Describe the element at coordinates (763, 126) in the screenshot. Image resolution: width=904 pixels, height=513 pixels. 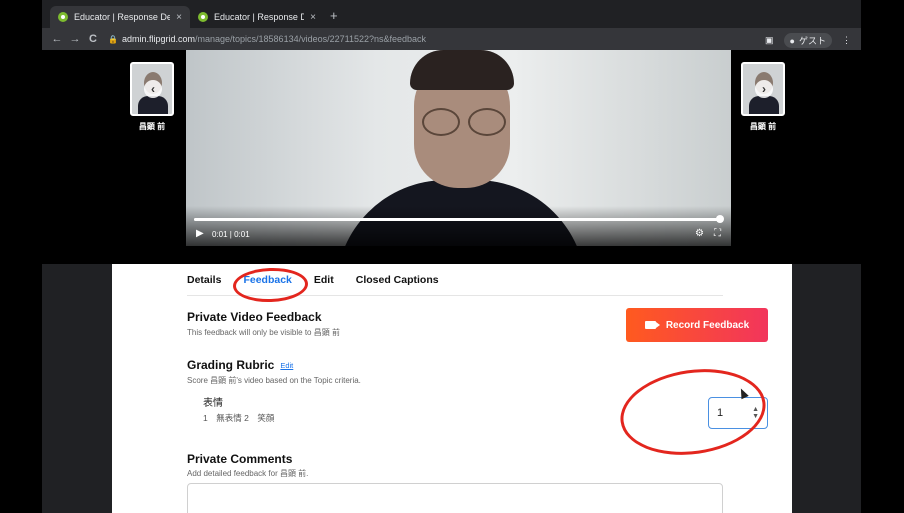
I see `next-student-name: 昌顕 前` at that location.